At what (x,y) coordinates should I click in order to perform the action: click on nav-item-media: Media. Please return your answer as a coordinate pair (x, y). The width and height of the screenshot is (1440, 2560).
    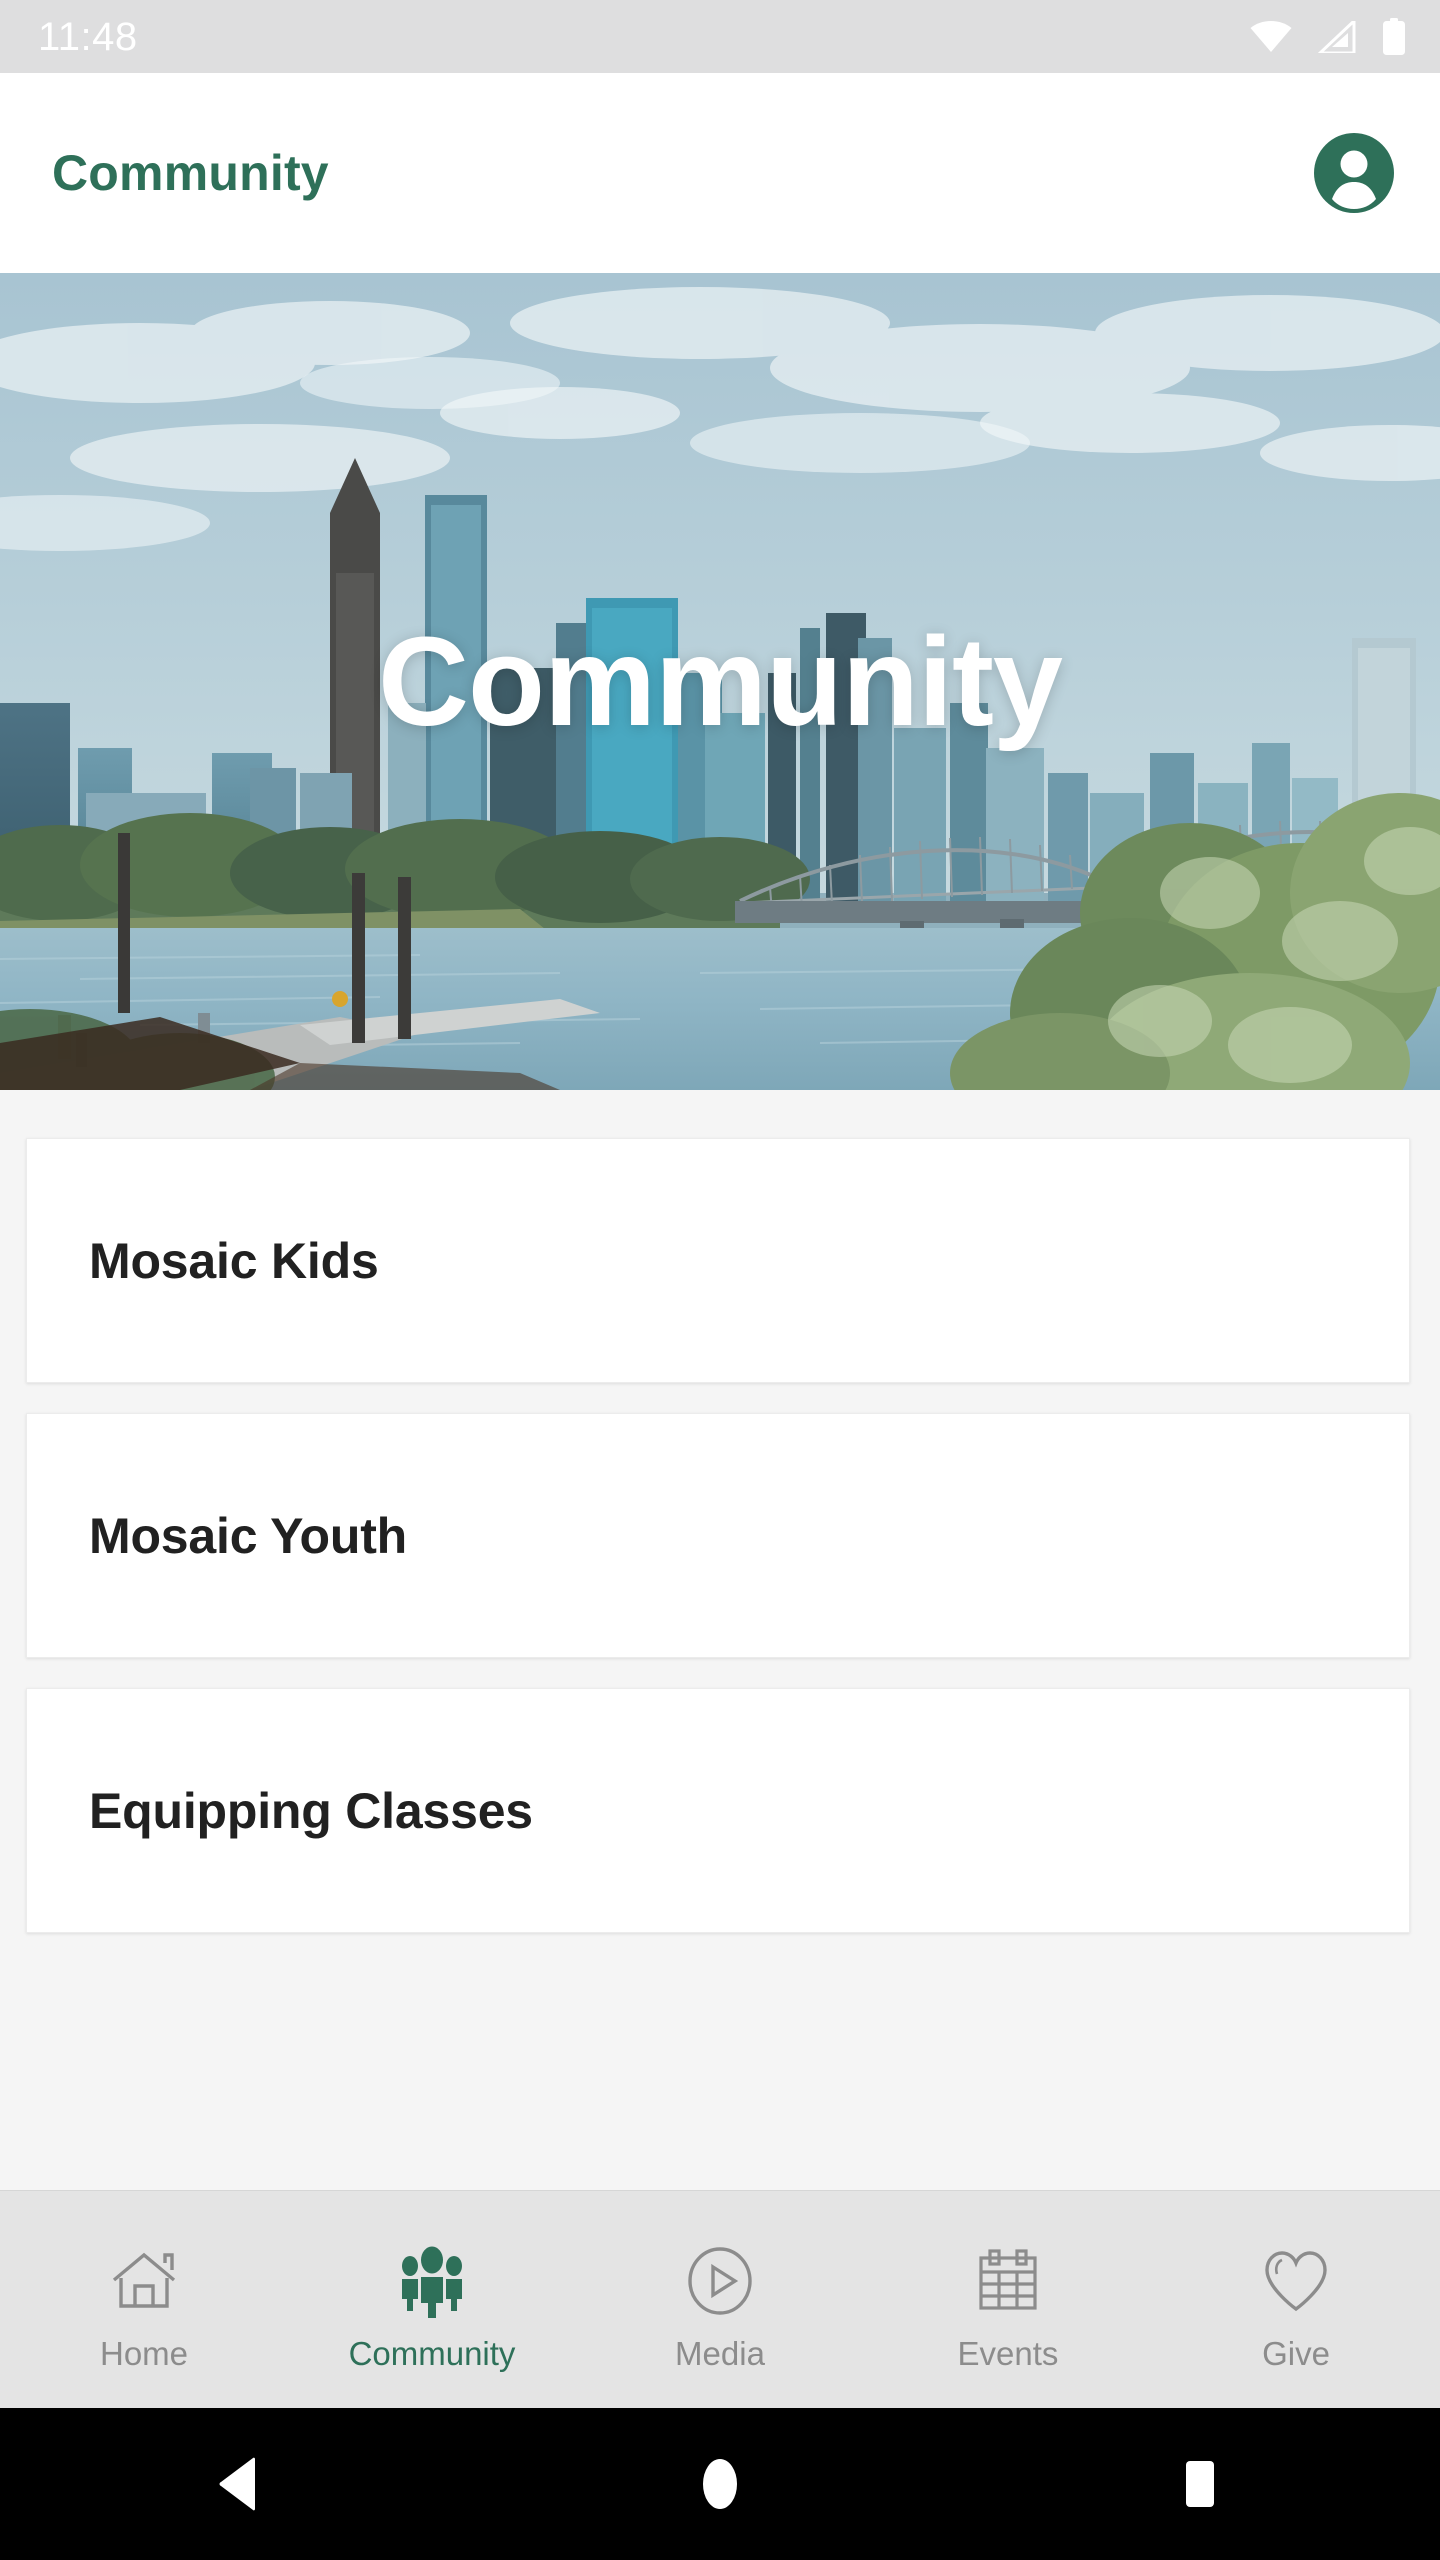
    Looking at the image, I should click on (720, 2299).